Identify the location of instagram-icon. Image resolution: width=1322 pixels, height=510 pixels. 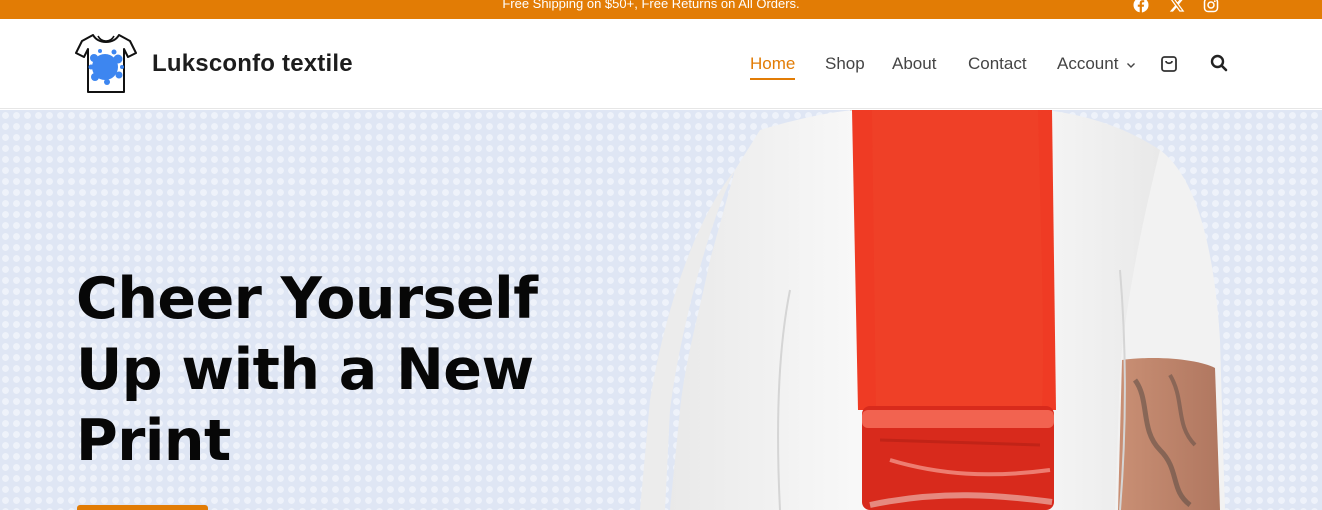
(1211, 6).